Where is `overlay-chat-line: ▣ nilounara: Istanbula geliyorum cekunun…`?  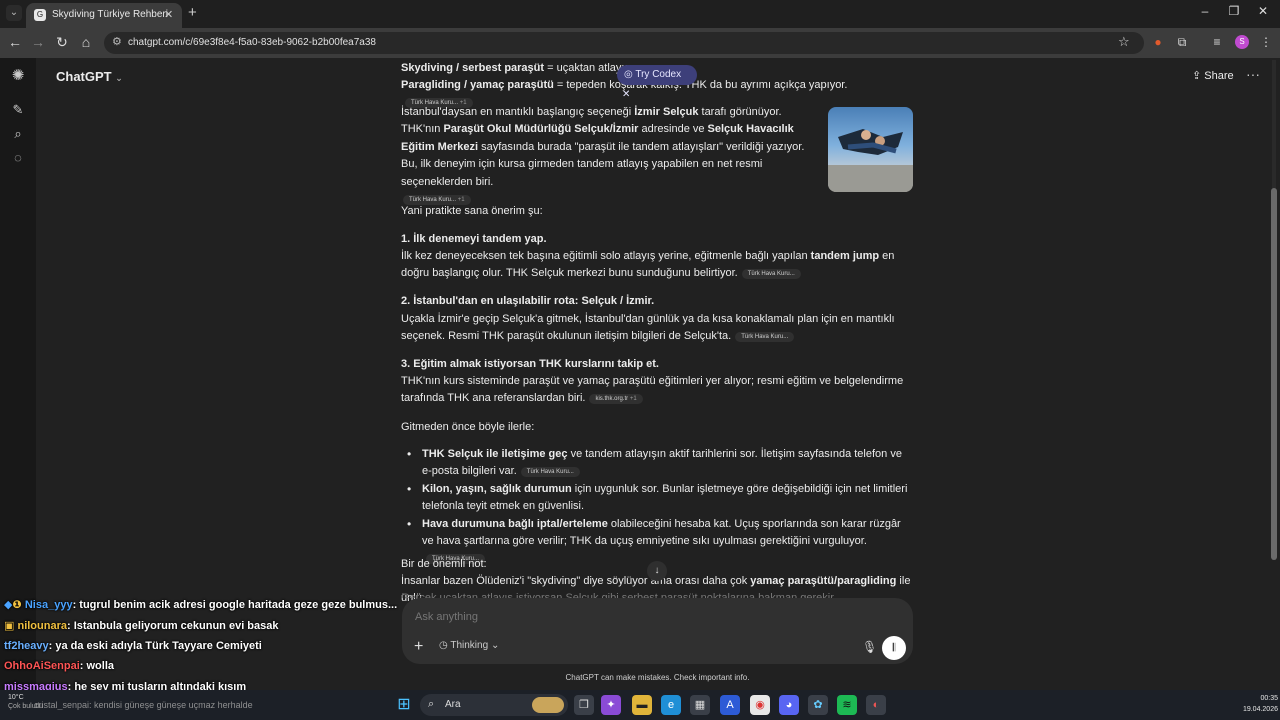 overlay-chat-line: ▣ nilounara: Istanbula geliyorum cekunun… is located at coordinates (141, 625).